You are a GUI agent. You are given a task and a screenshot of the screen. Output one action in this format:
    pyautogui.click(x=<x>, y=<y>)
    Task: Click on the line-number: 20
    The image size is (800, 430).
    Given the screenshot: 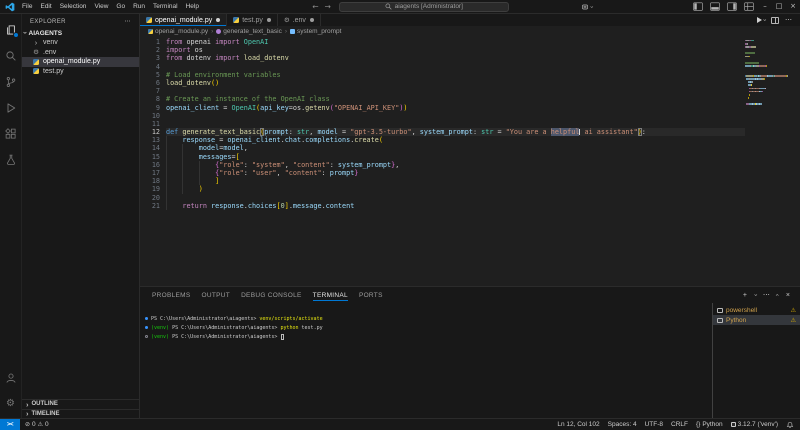 What is the action you would take?
    pyautogui.click(x=150, y=198)
    